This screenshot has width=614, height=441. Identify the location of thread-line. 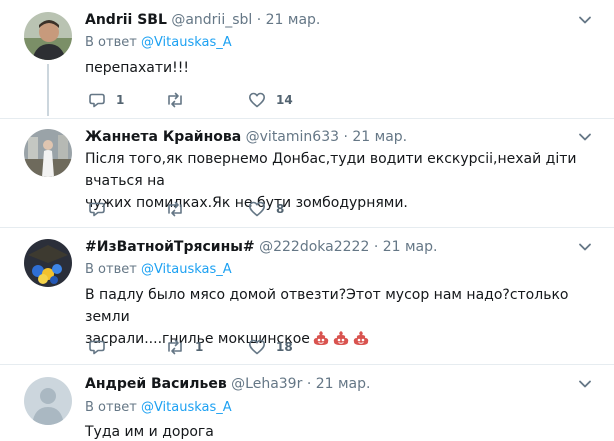
(48, 90).